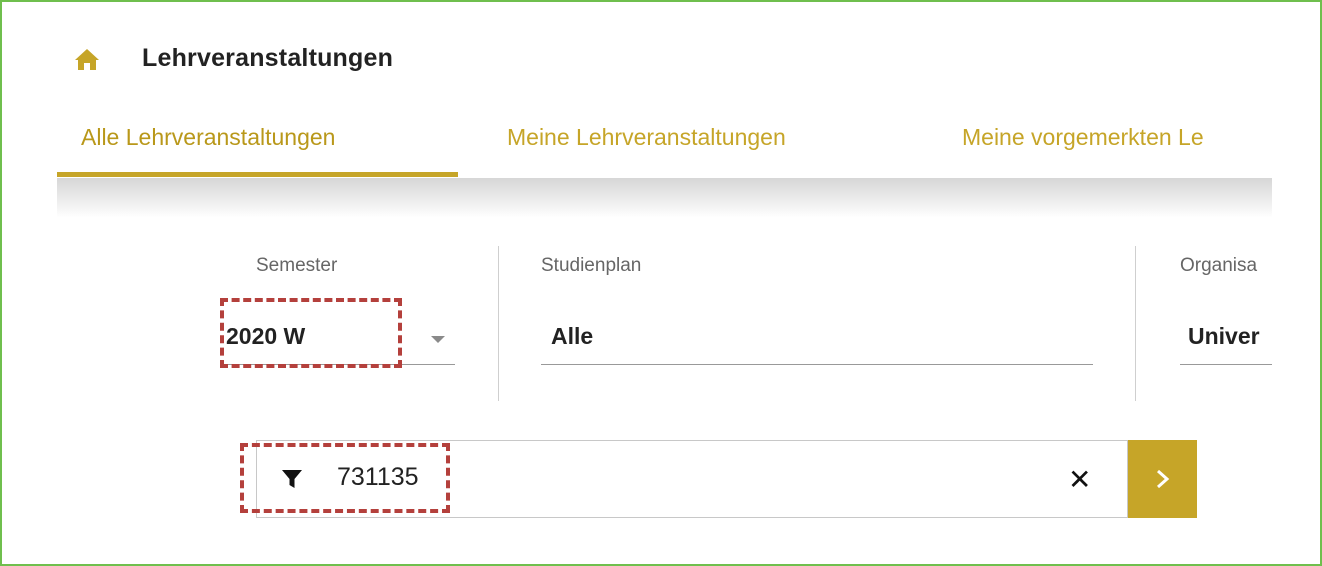 This screenshot has height=566, width=1322. Describe the element at coordinates (257, 174) in the screenshot. I see `active-tab-indicator` at that location.